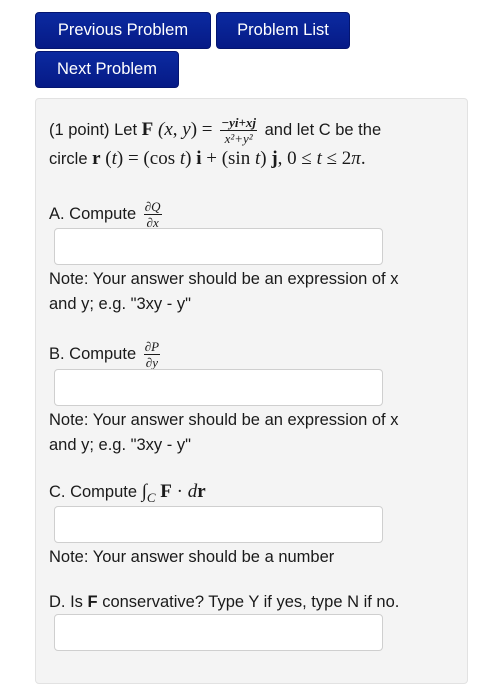 Image resolution: width=504 pixels, height=700 pixels. What do you see at coordinates (321, 129) in the screenshot?
I see `intro-suffix: and let C be the` at bounding box center [321, 129].